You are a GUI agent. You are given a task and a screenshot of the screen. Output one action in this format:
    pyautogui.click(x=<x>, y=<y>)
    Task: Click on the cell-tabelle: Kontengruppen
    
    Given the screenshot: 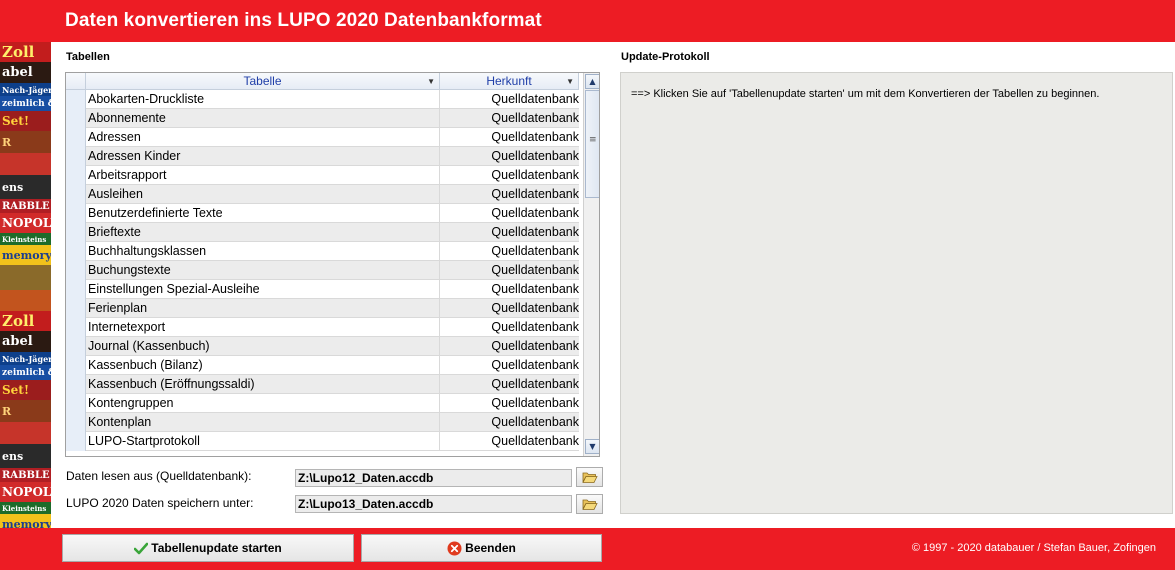 What is the action you would take?
    pyautogui.click(x=263, y=403)
    